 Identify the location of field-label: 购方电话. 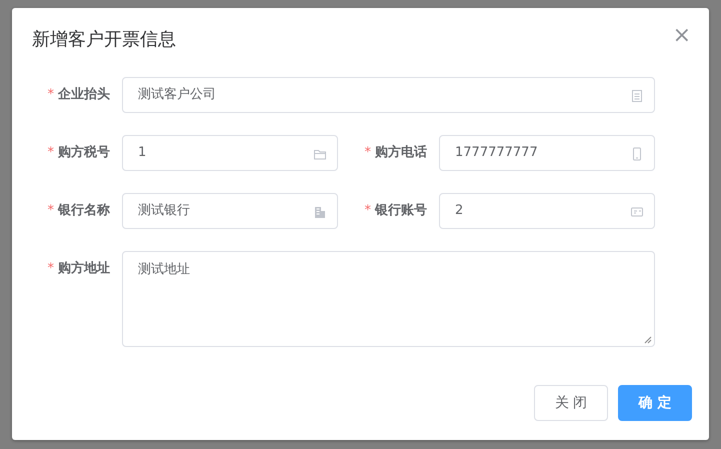
(401, 152).